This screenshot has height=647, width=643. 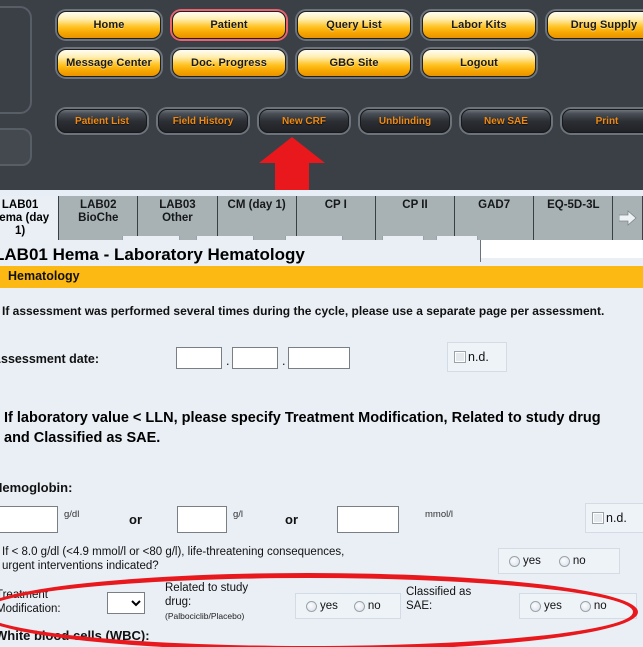 I want to click on tab-label: LAB02 BioChe, so click(x=98, y=211).